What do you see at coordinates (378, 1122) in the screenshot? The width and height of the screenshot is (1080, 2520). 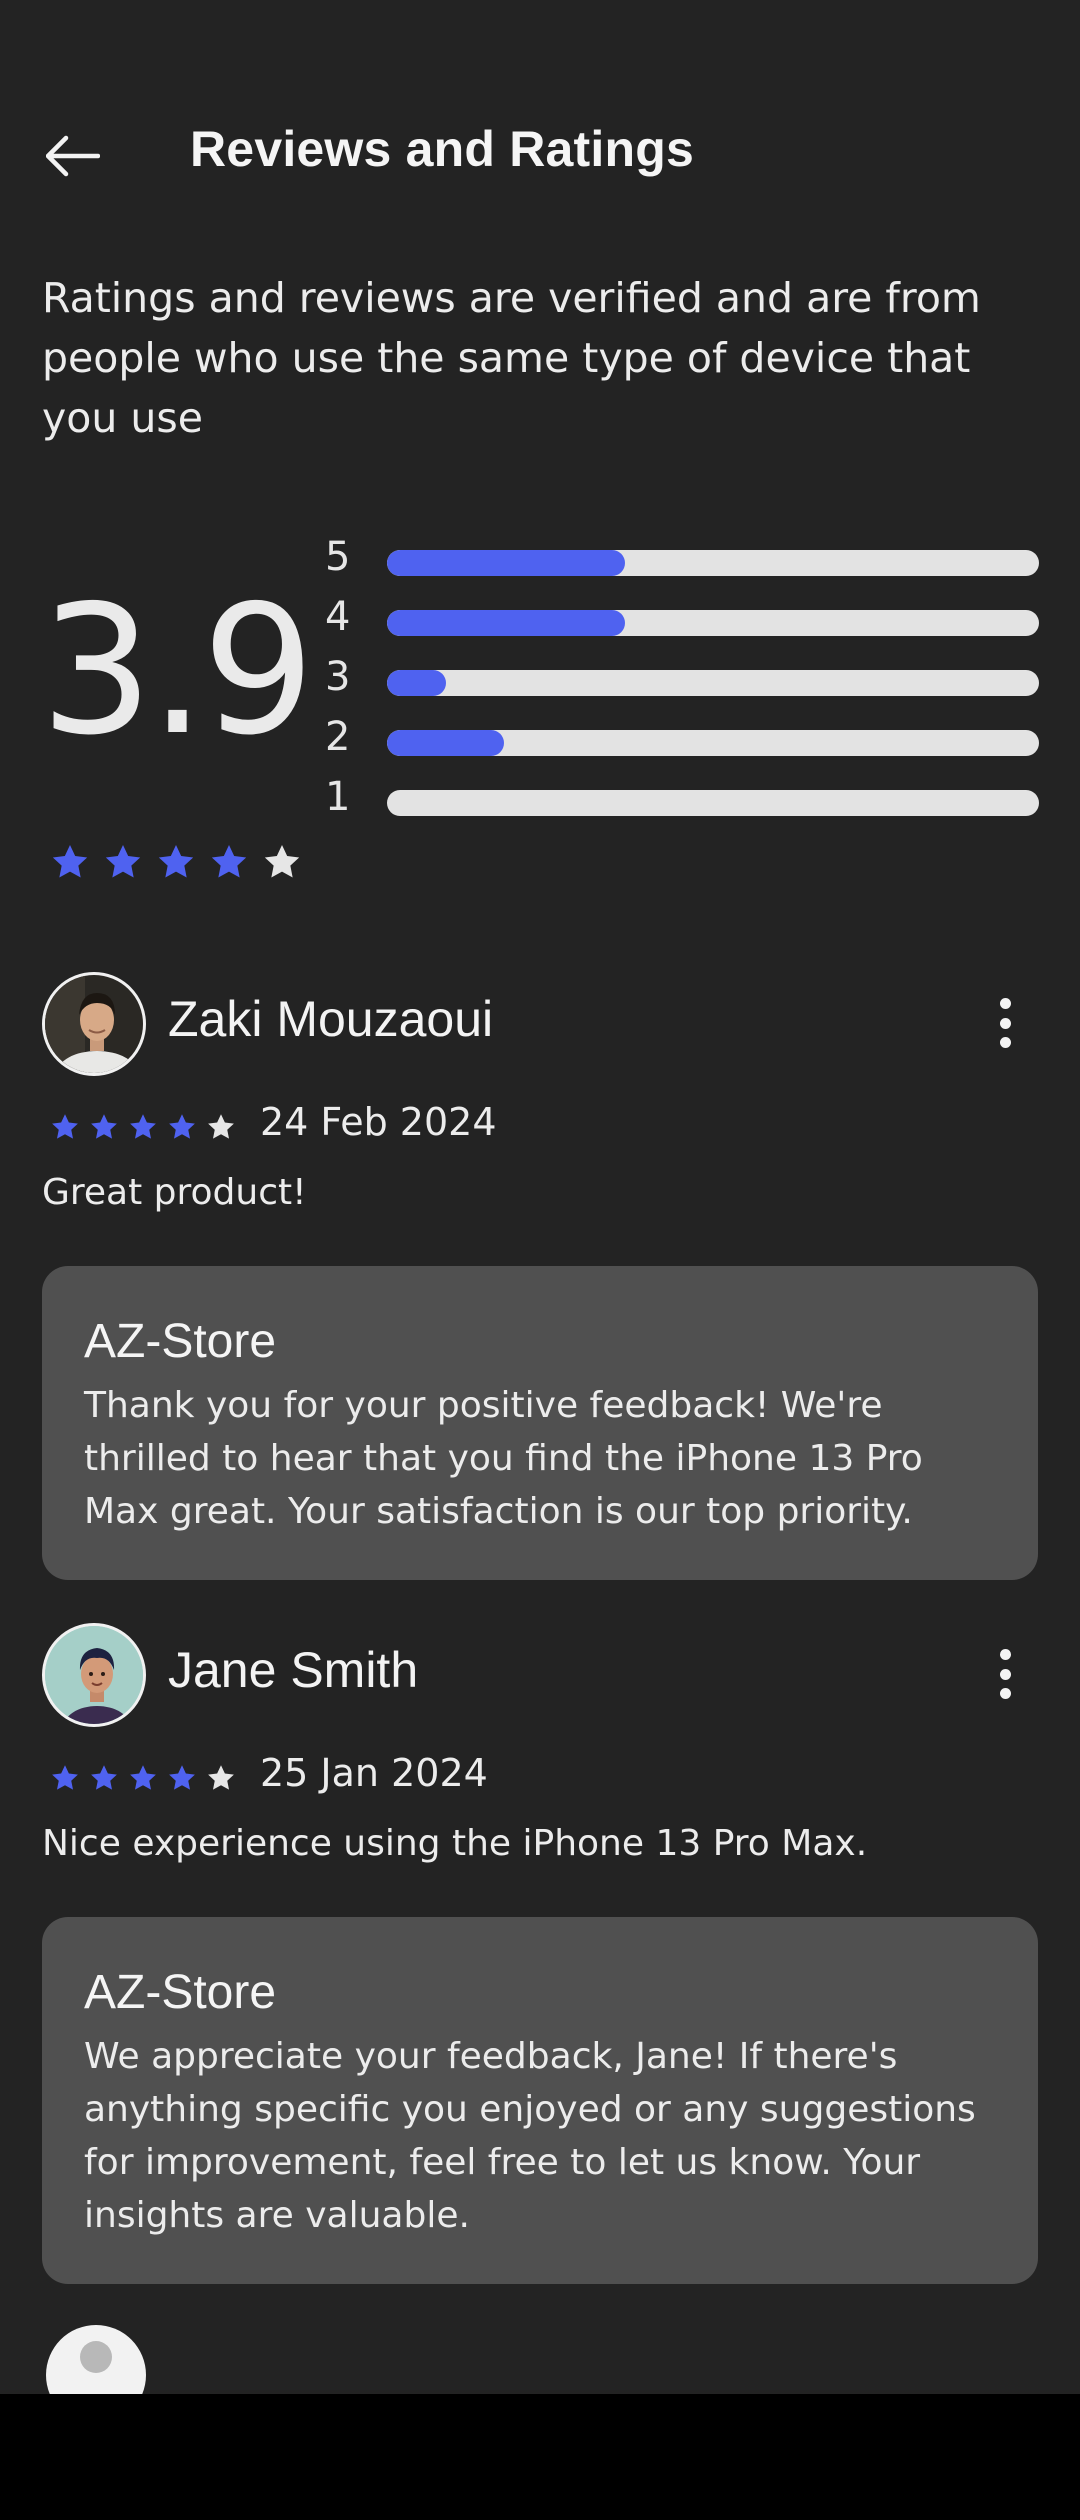 I see `review-date: 24 Feb 2024` at bounding box center [378, 1122].